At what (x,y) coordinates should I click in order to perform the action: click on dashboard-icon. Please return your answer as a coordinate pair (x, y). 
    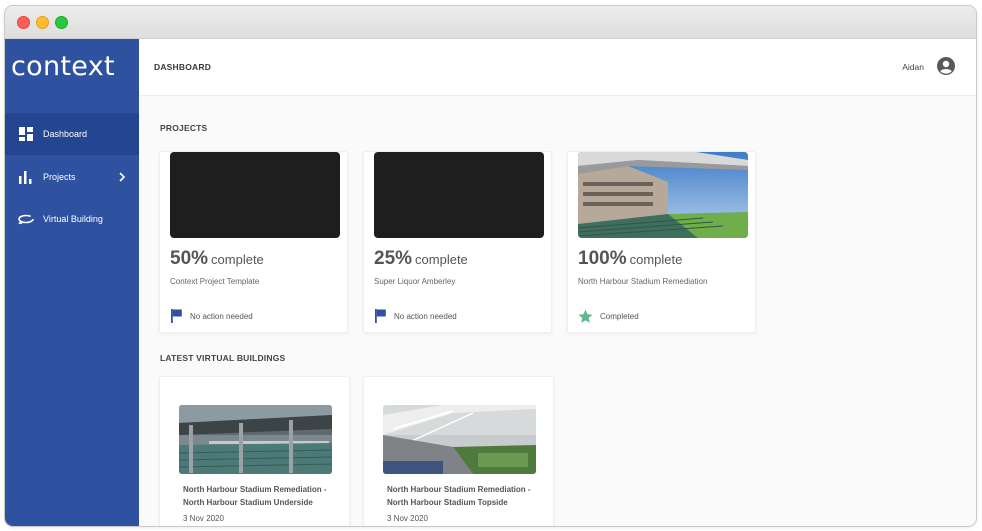
    Looking at the image, I should click on (26, 134).